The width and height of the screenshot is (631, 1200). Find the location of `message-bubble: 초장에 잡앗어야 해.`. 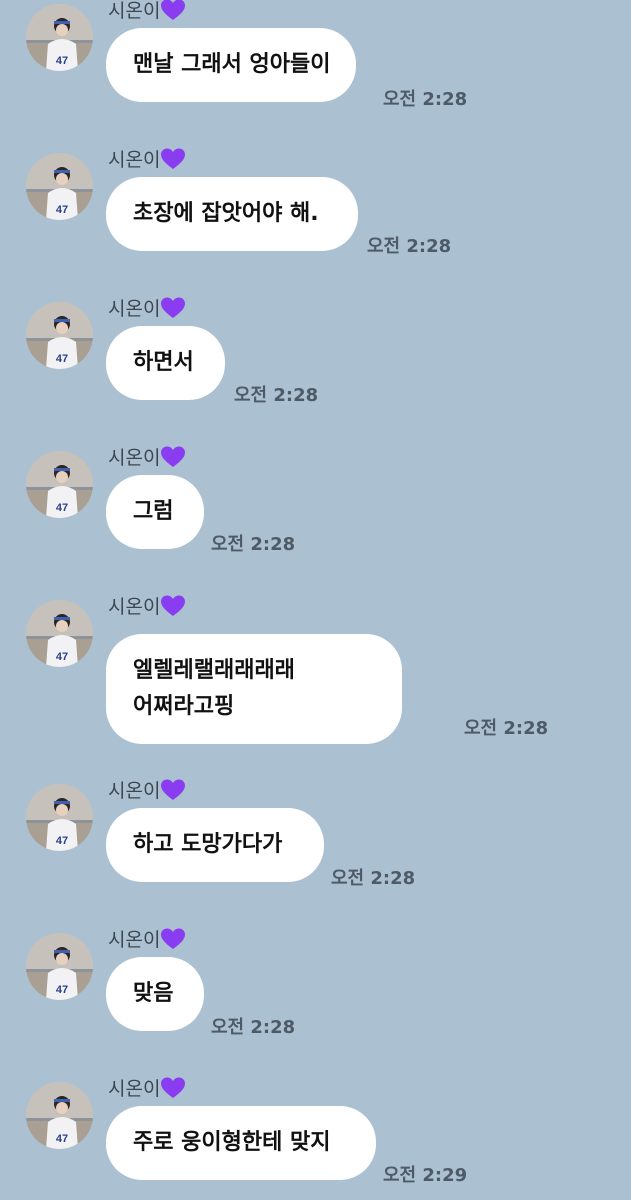

message-bubble: 초장에 잡앗어야 해. is located at coordinates (232, 214).